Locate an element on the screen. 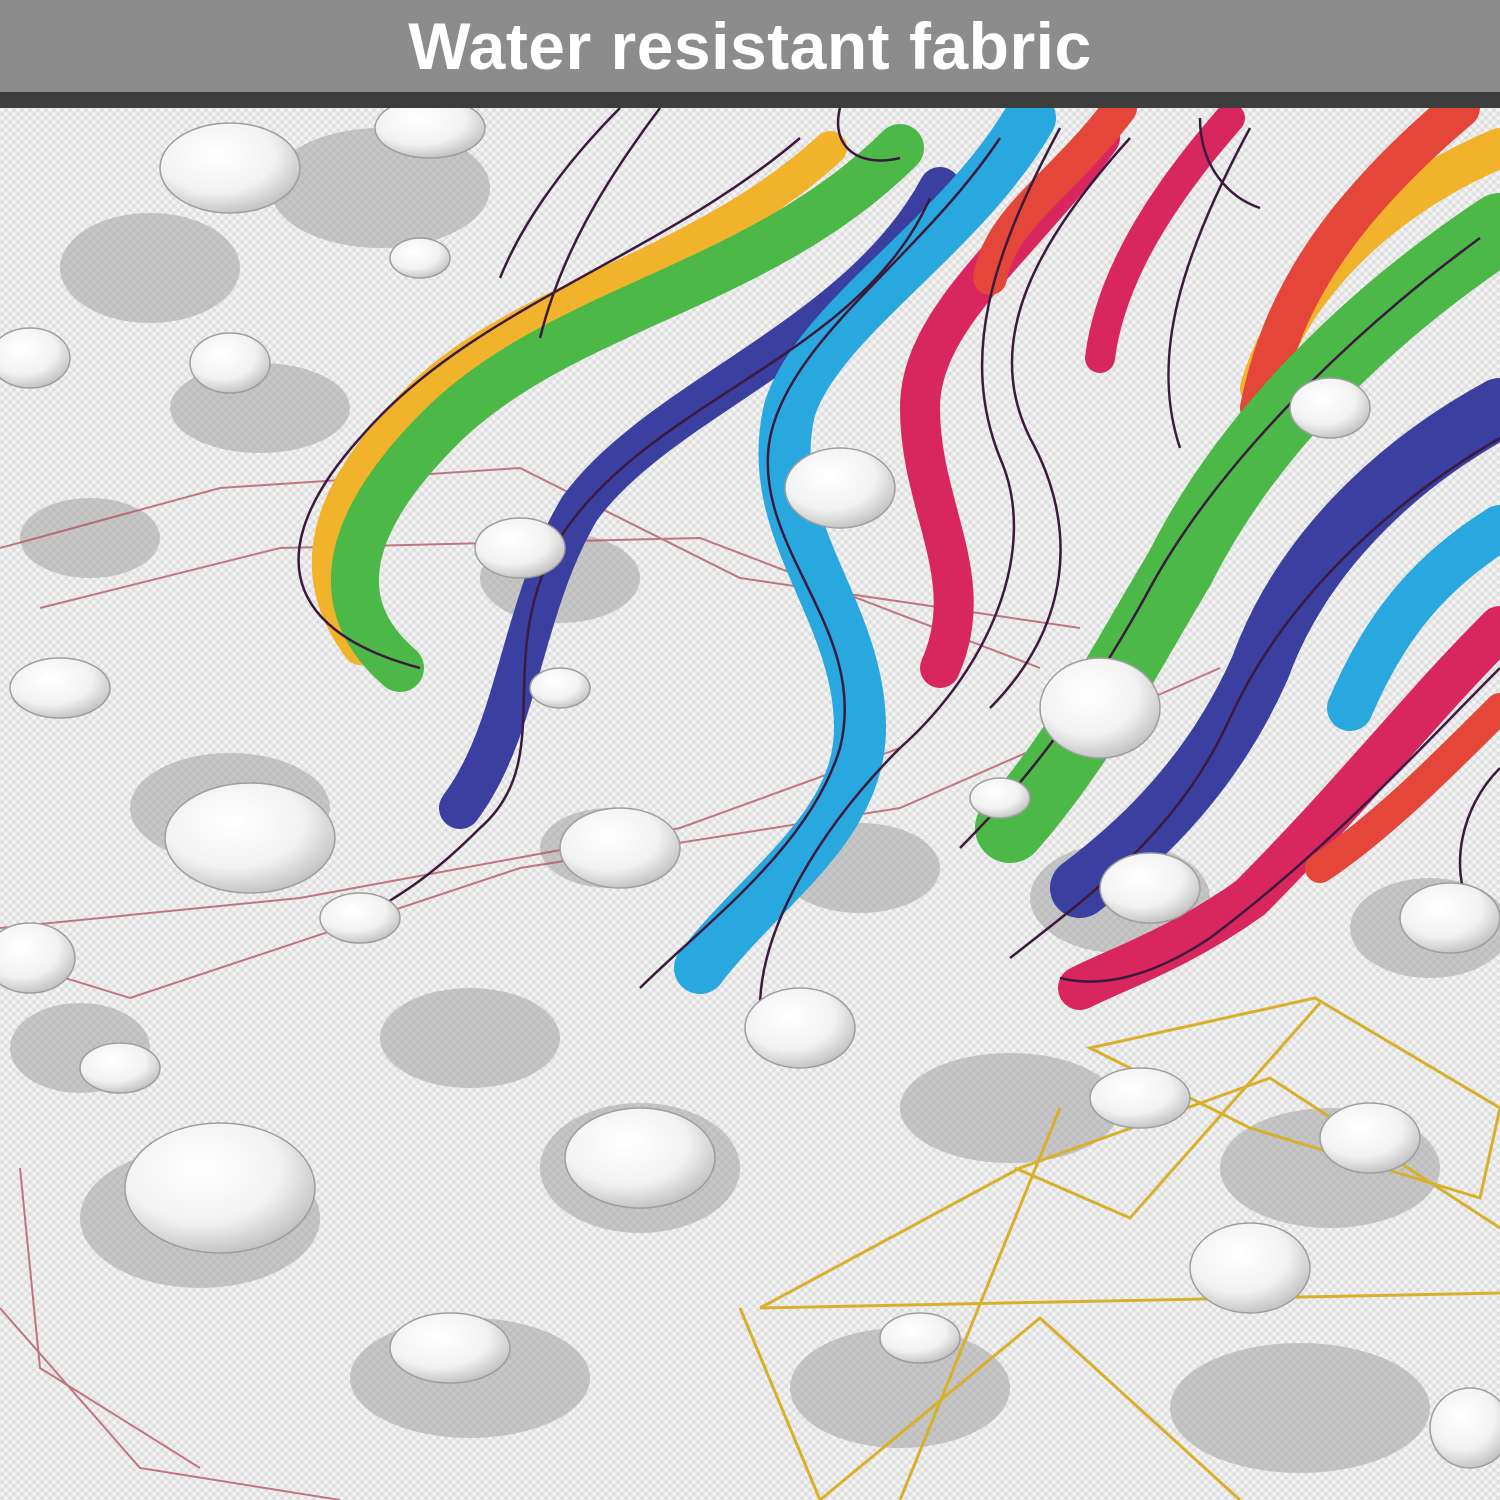 Image resolution: width=1500 pixels, height=1500 pixels. banner: Water resistant fabric is located at coordinates (750, 46).